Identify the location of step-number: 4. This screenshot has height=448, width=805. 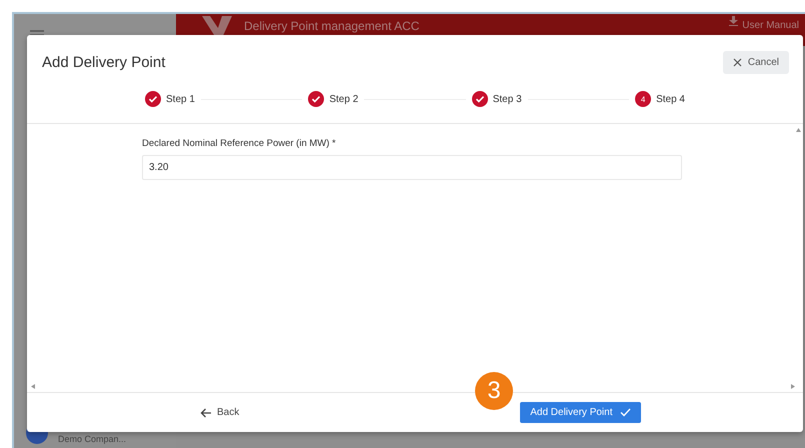
(643, 99).